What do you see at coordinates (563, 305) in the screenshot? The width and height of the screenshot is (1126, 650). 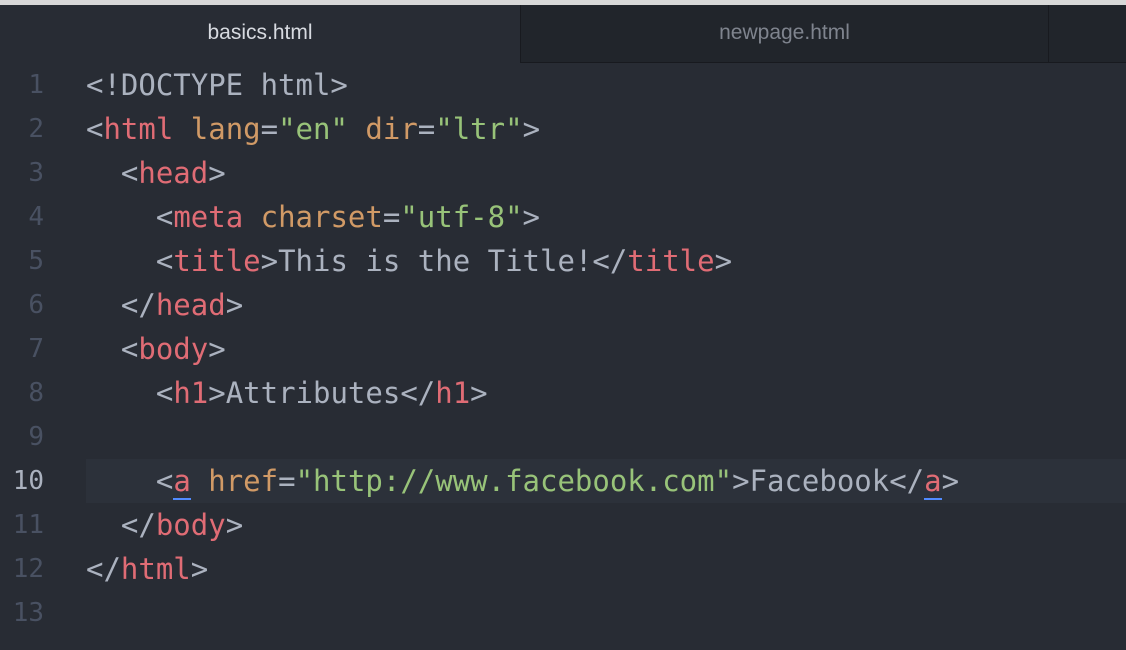 I see `code-line: 6 </head>` at bounding box center [563, 305].